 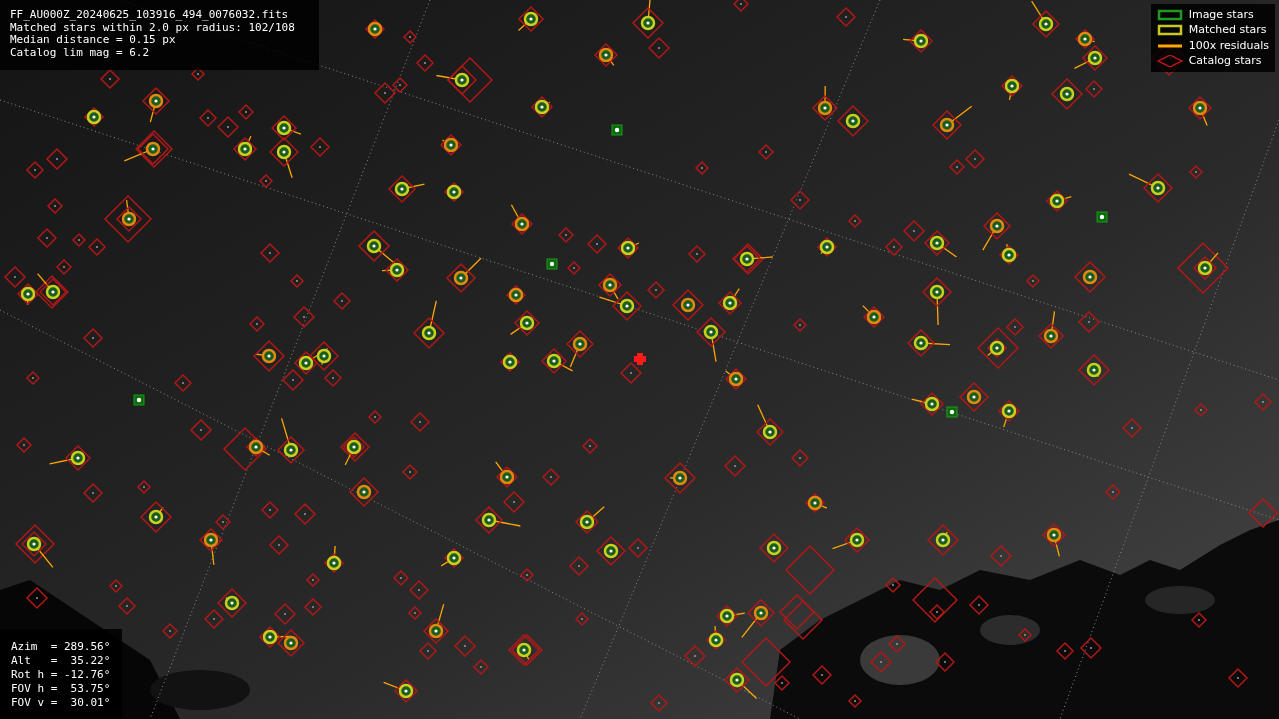 I want to click on center-cross-icon, so click(x=640, y=359).